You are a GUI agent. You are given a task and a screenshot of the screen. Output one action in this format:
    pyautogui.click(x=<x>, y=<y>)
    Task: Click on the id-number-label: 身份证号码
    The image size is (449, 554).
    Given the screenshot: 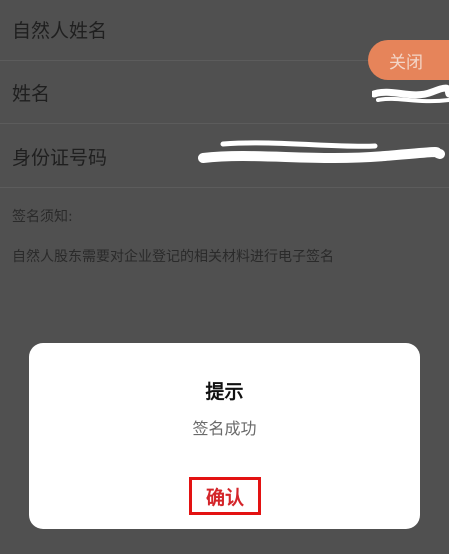 What is the action you would take?
    pyautogui.click(x=60, y=157)
    